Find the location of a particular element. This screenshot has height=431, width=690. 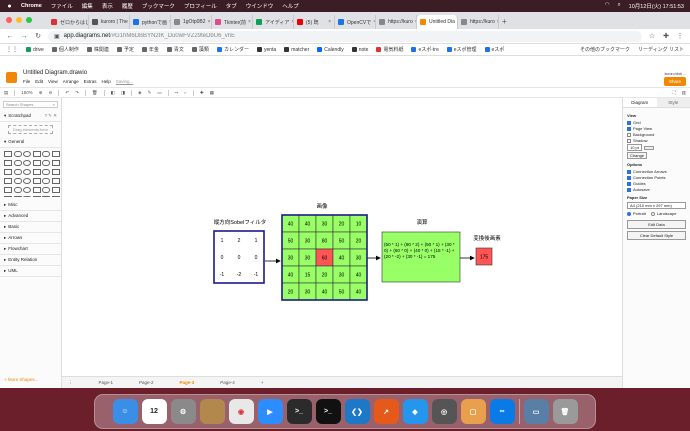

undo-icon: ↶ is located at coordinates (67, 93).